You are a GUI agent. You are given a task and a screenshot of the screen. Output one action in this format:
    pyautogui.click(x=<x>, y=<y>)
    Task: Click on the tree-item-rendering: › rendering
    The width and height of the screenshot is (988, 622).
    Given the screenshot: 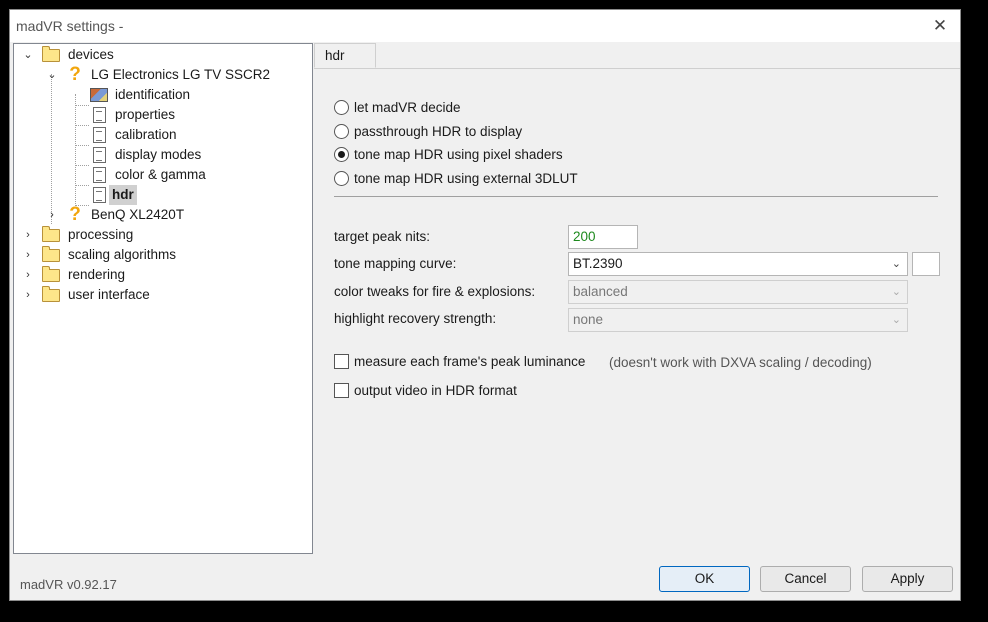 What is the action you would take?
    pyautogui.click(x=162, y=275)
    